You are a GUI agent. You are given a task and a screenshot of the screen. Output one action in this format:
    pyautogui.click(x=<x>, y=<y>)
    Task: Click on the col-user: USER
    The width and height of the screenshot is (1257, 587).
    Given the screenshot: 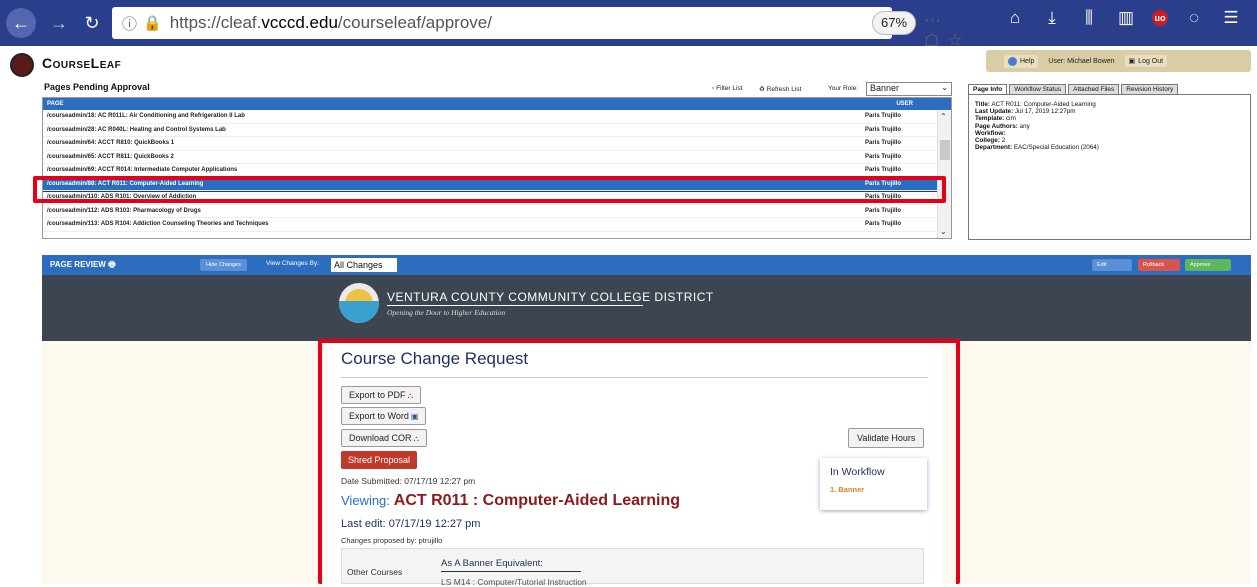 What is the action you would take?
    pyautogui.click(x=904, y=104)
    